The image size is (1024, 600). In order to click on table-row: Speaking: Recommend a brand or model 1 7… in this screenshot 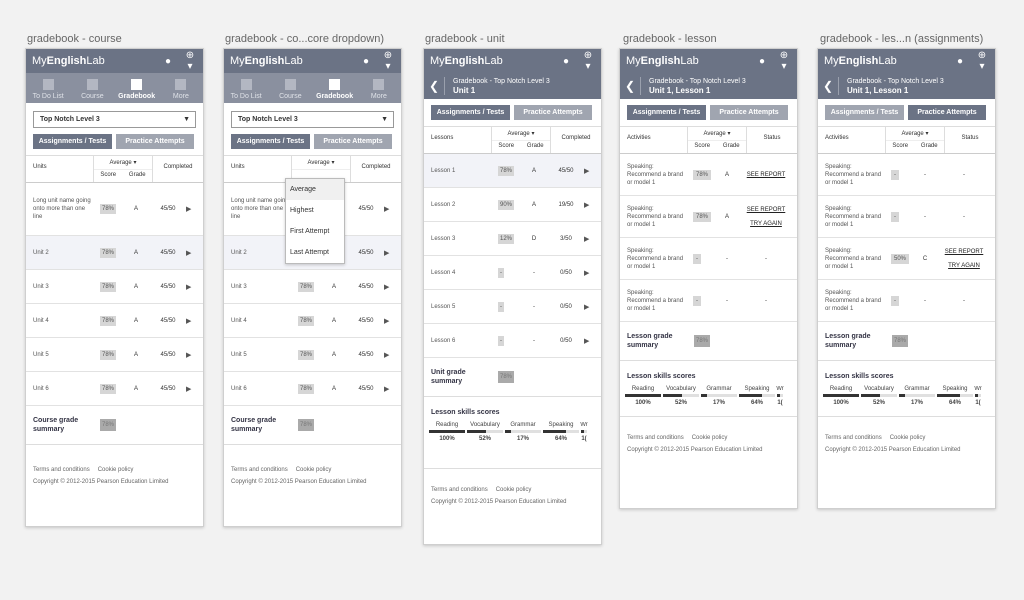, I will do `click(708, 175)`.